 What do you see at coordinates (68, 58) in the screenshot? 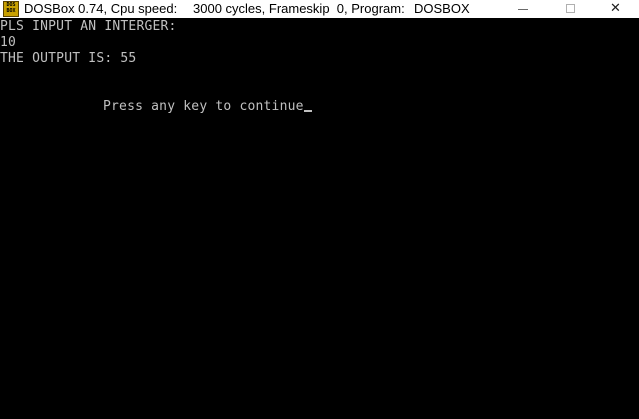
I see `console-line: THE OUTPUT IS: 55` at bounding box center [68, 58].